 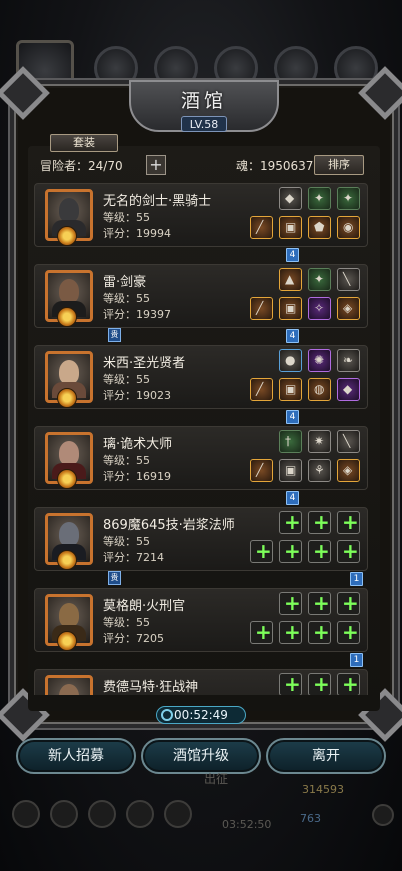 I want to click on hero-name: 费德马特·狂战神, so click(x=151, y=687).